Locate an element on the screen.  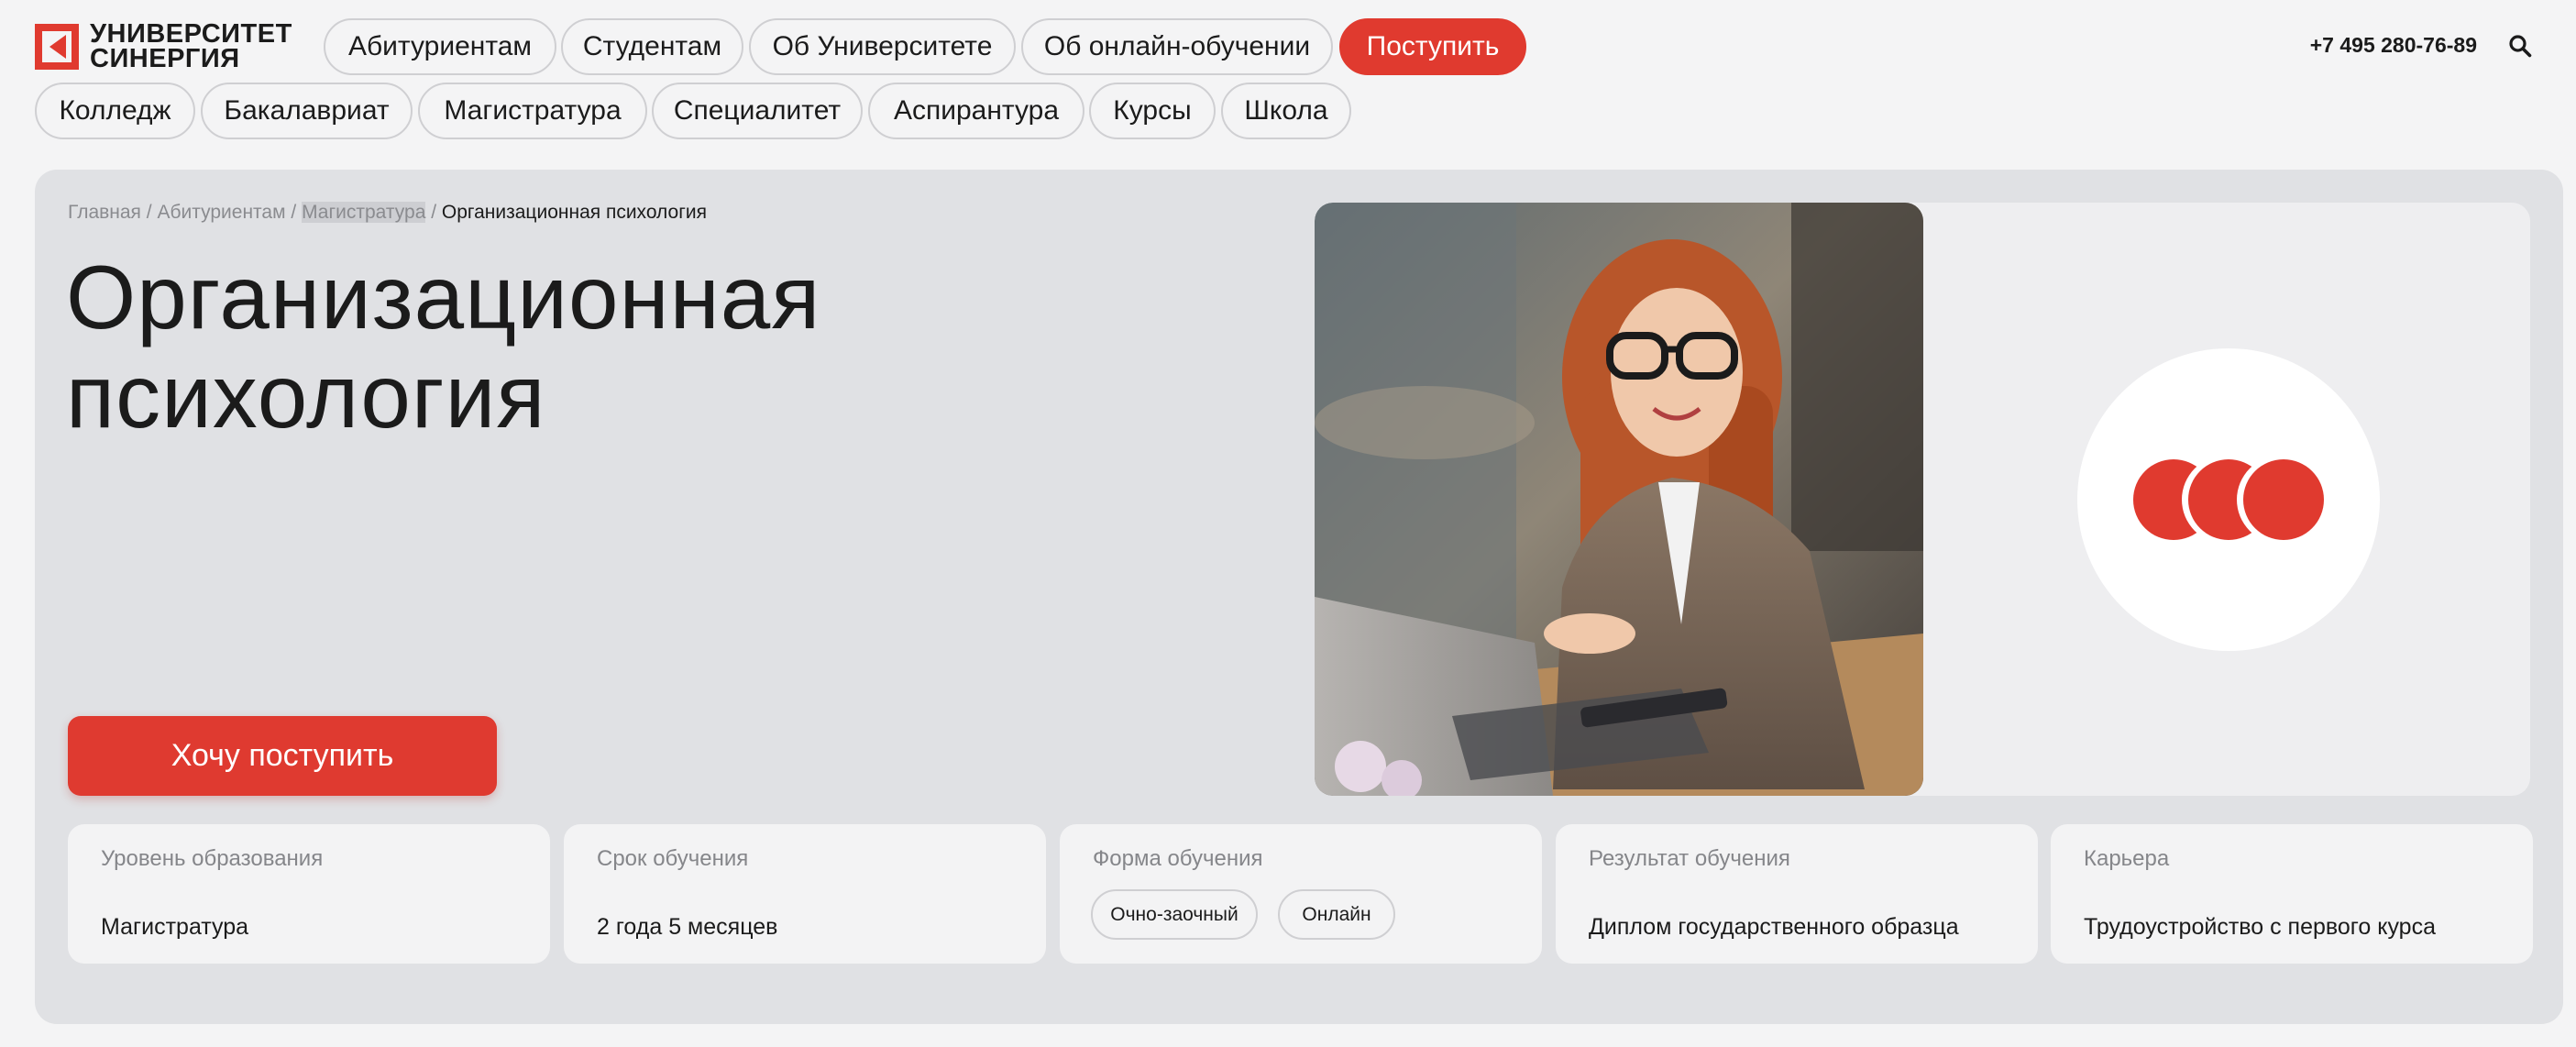
info-card-label: Уровень образования is located at coordinates (213, 858).